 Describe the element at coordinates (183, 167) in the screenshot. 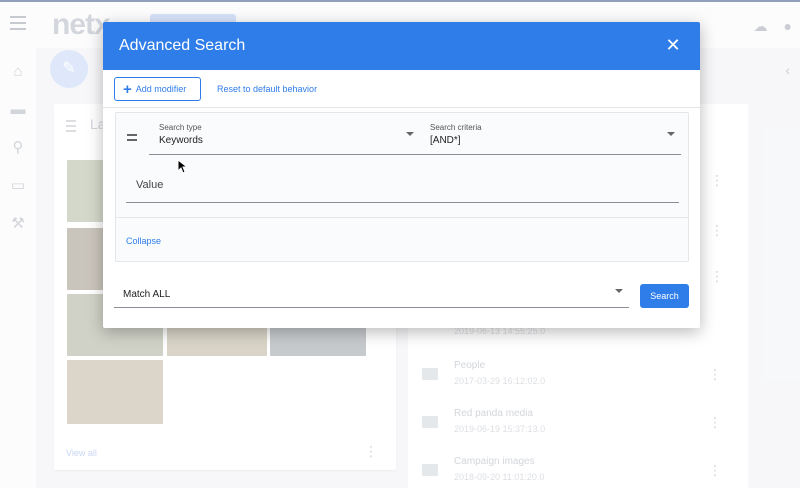

I see `mouse-cursor-icon` at that location.